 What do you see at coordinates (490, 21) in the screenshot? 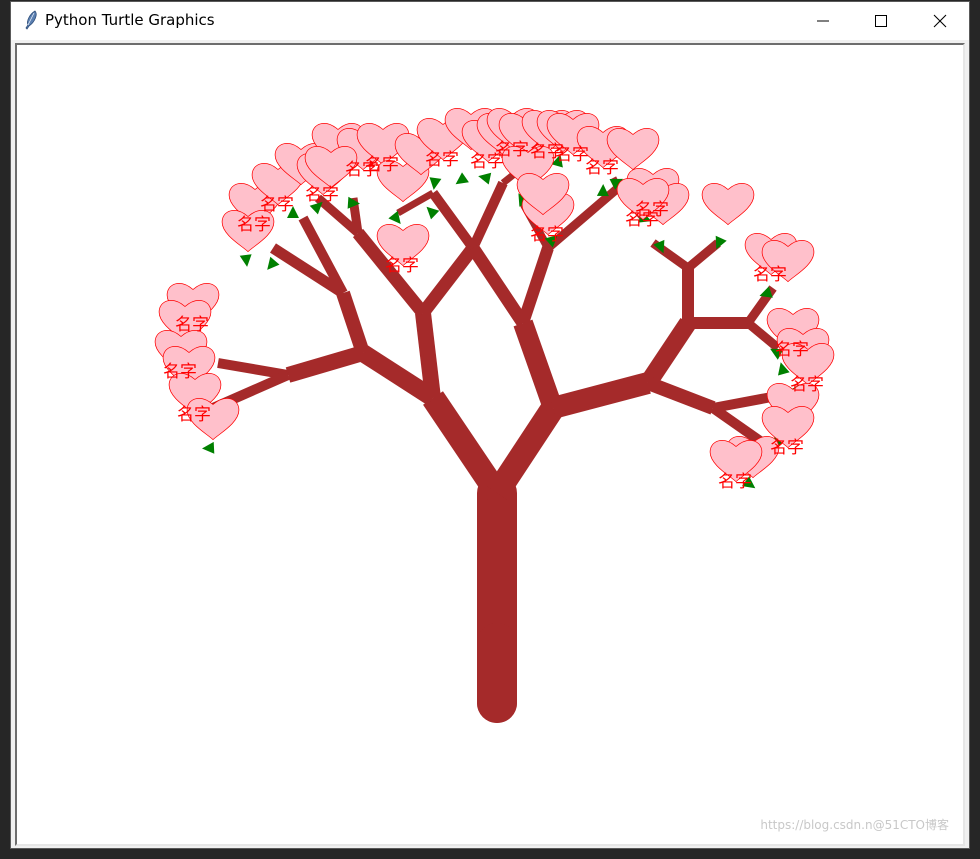
I see `title-bar: Python Turtle Graphics` at bounding box center [490, 21].